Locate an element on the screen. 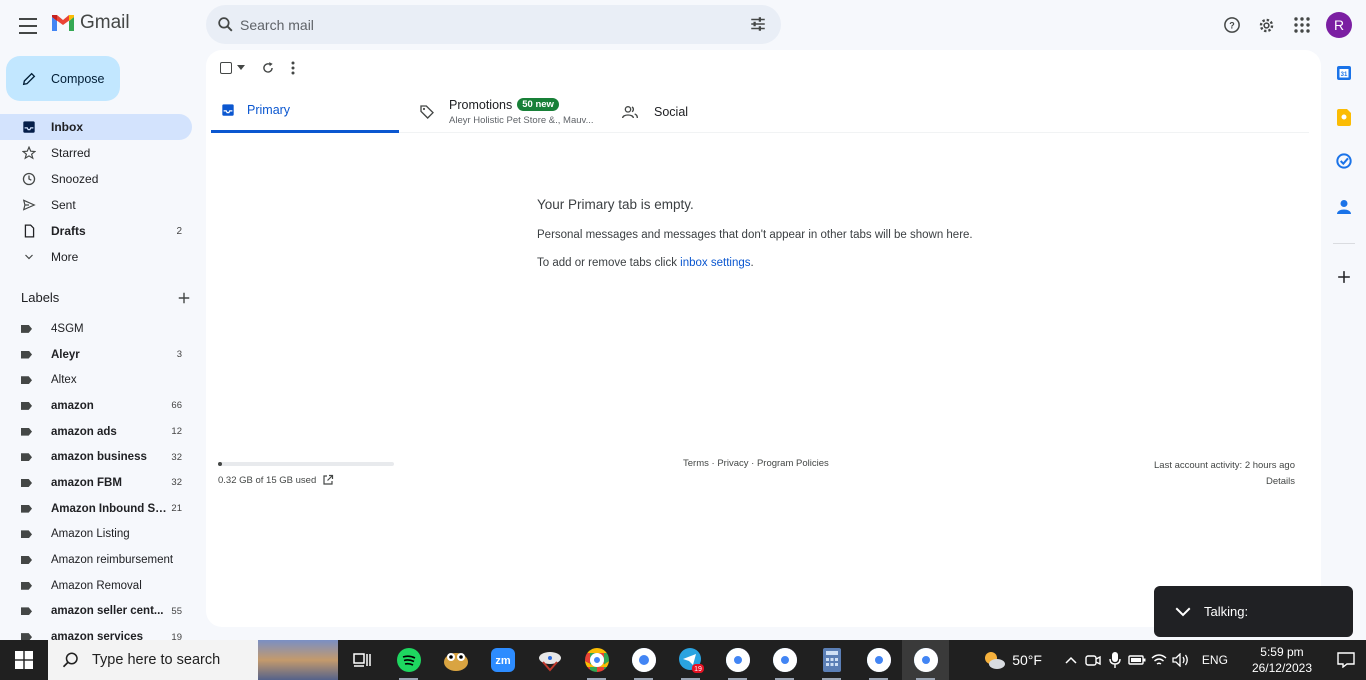  select-all-checkbox is located at coordinates (232, 68).